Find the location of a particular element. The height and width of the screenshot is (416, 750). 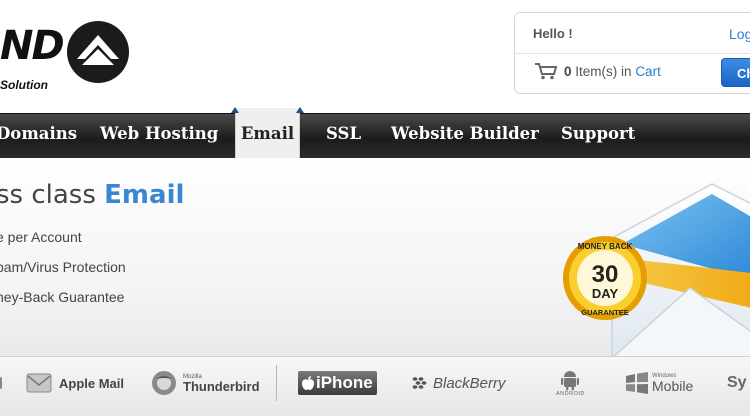

logo-letters: ND is located at coordinates (32, 46).